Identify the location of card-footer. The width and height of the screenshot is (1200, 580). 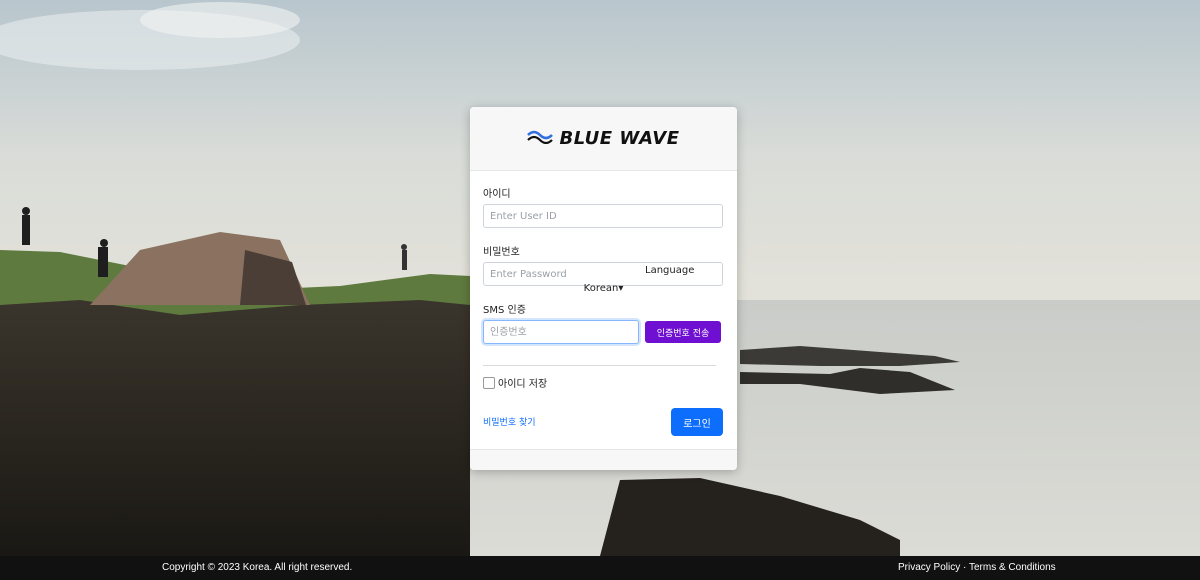
(603, 459).